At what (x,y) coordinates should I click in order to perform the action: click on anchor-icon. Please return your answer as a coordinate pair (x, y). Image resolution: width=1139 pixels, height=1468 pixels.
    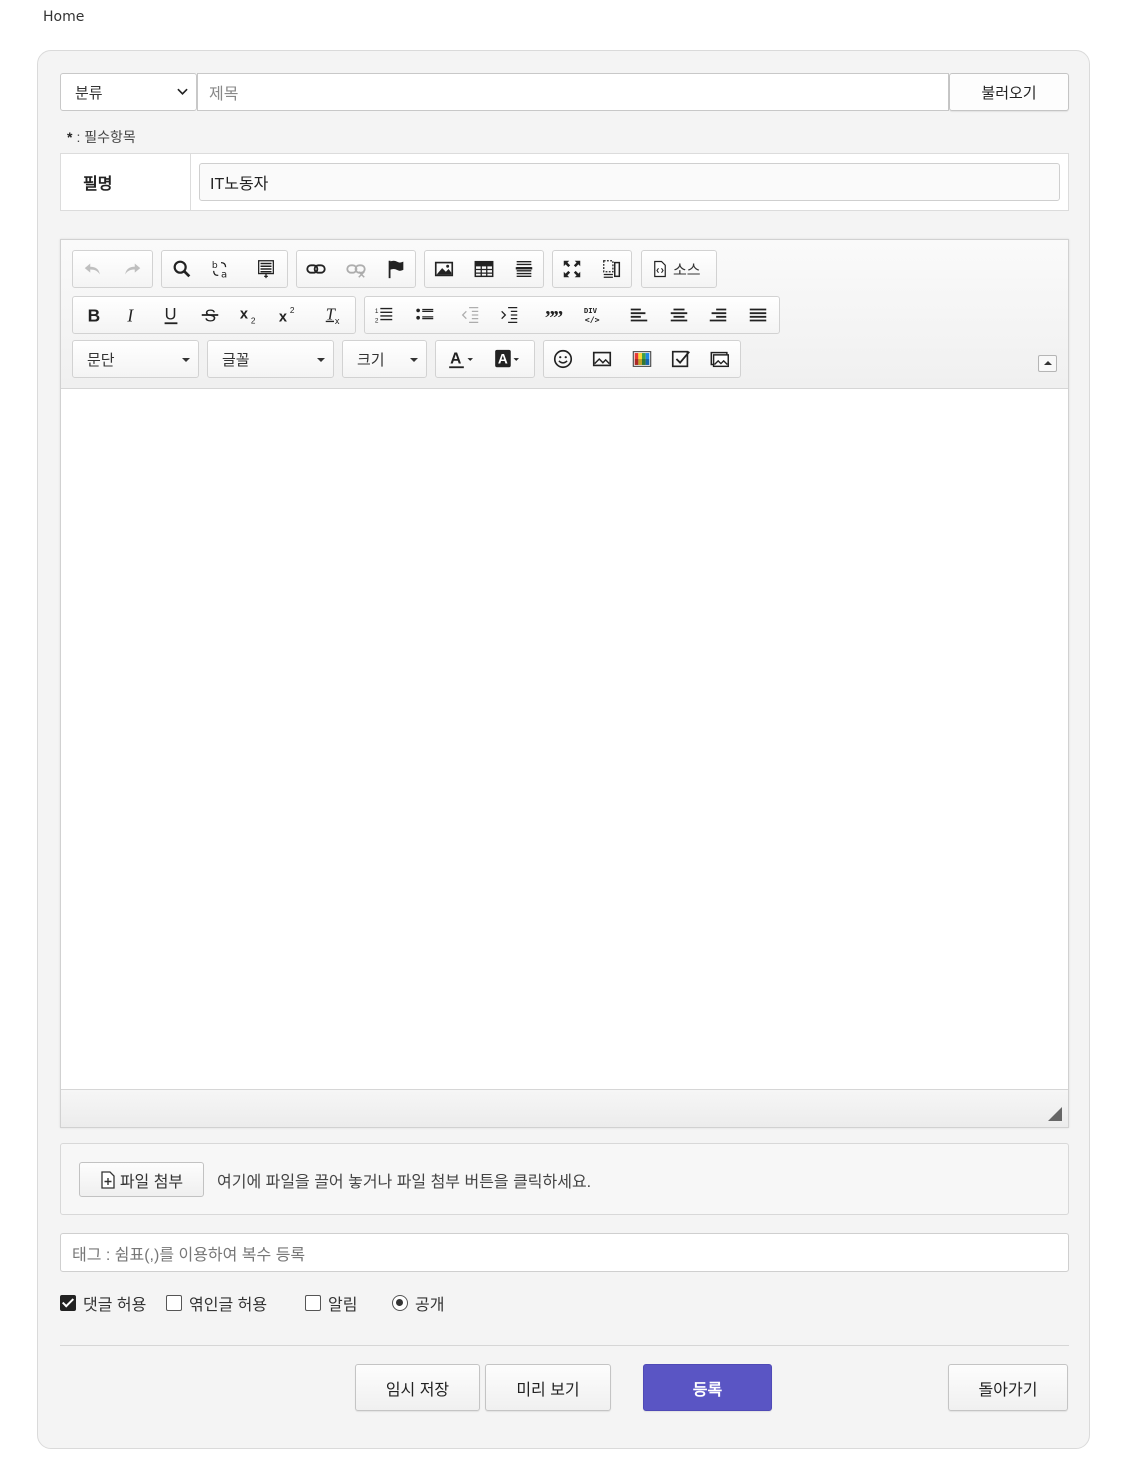
    Looking at the image, I should click on (396, 269).